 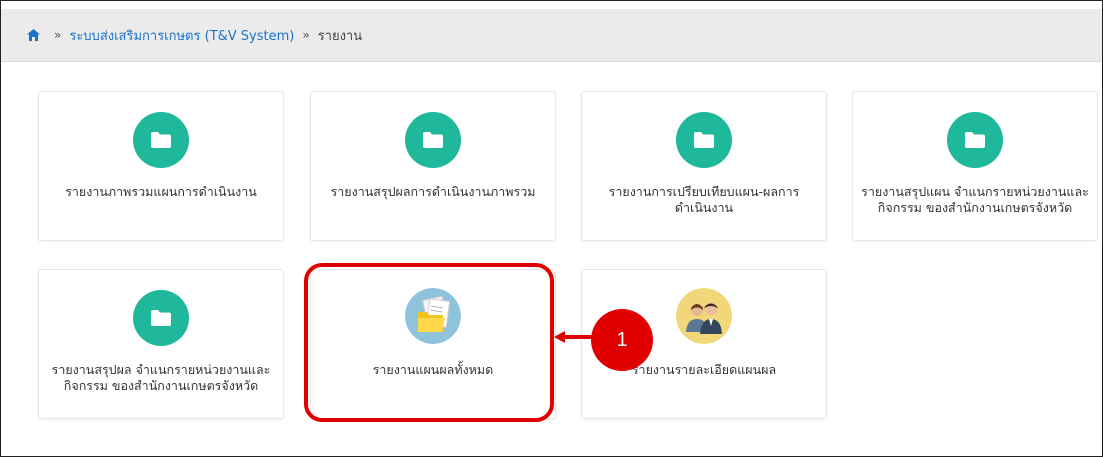 What do you see at coordinates (429, 342) in the screenshot?
I see `highlight-box` at bounding box center [429, 342].